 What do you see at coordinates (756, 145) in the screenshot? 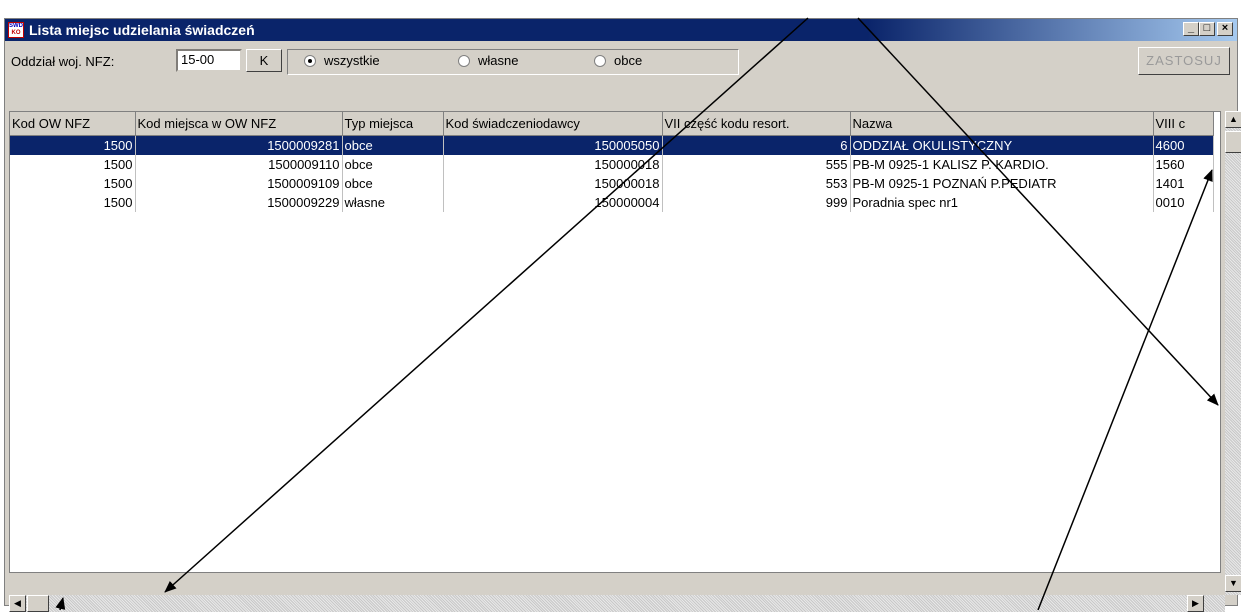
I see `table-cell: 6` at bounding box center [756, 145].